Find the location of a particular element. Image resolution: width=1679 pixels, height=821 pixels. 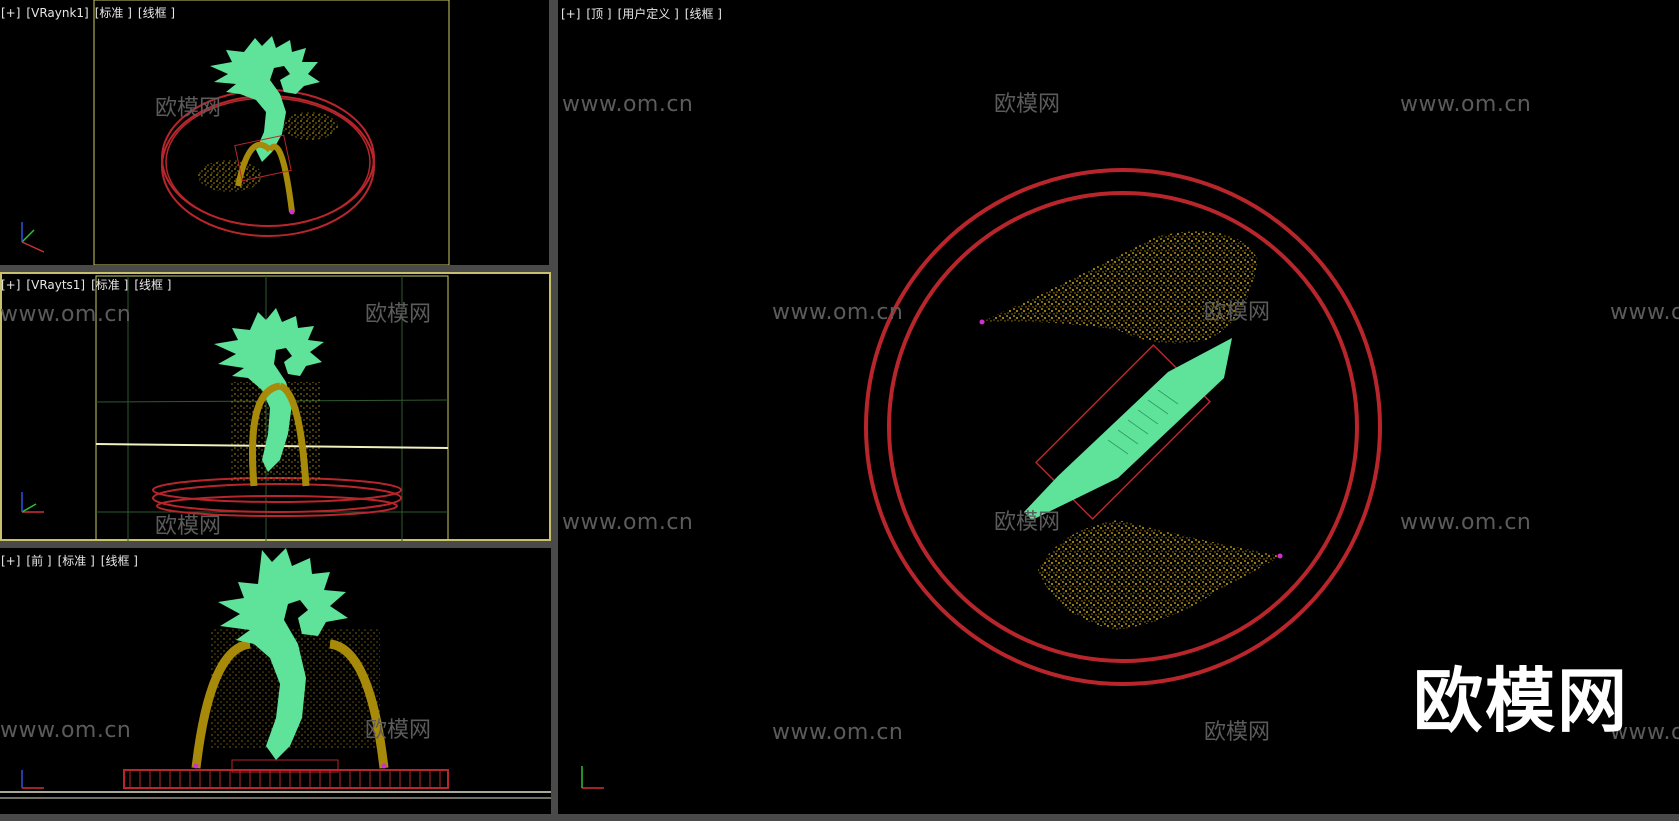

viewport-label: [+] [前 ] [标准 ] [线框 ] is located at coordinates (72, 560).